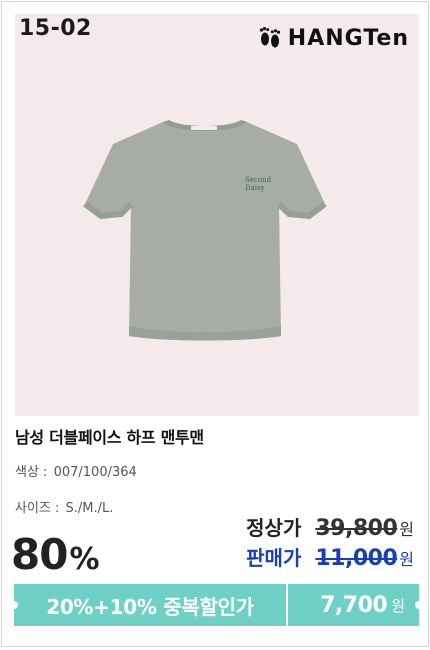 Image resolution: width=430 pixels, height=650 pixels. I want to click on final-price-unit: 원, so click(398, 605).